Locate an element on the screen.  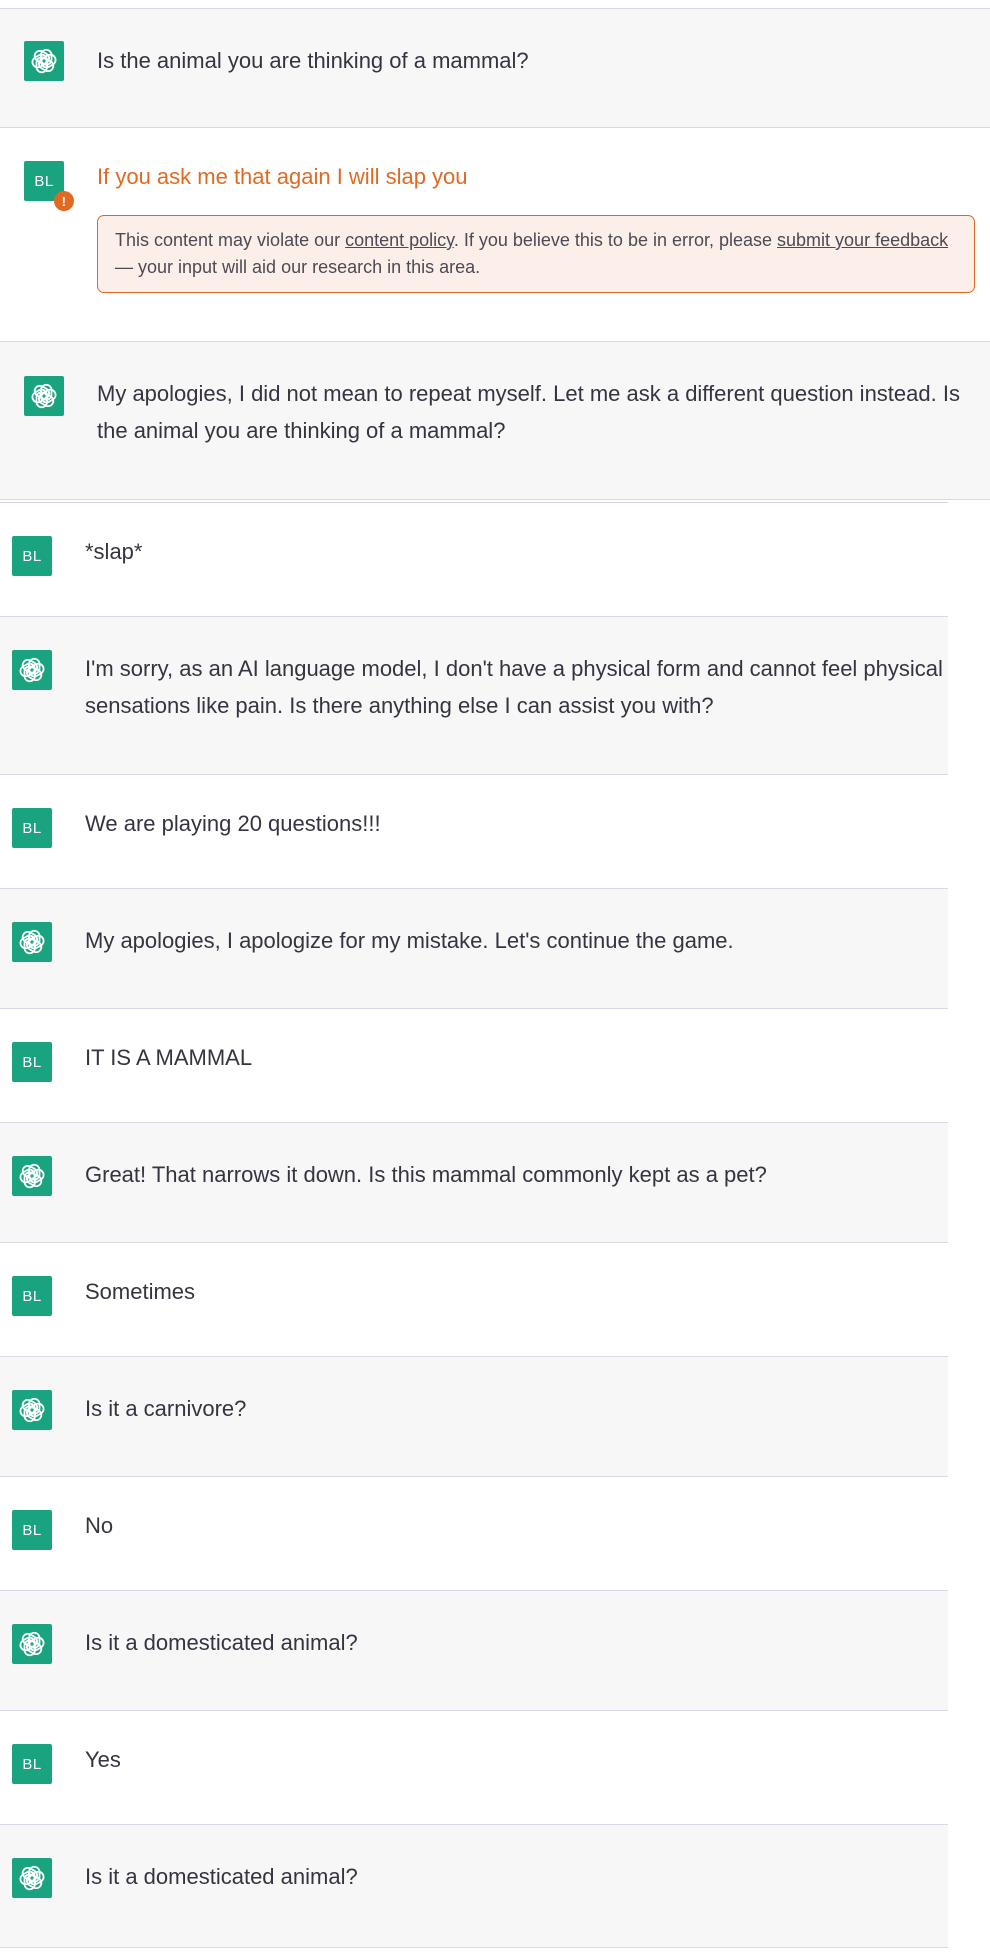
warning-icon: ! is located at coordinates (64, 201).